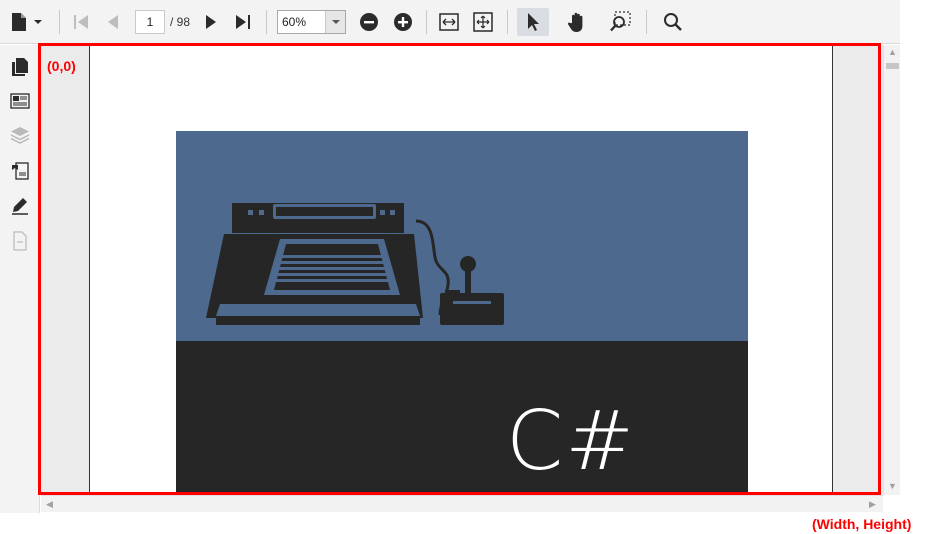 Image resolution: width=936 pixels, height=534 pixels. I want to click on next-page-icon, so click(211, 22).